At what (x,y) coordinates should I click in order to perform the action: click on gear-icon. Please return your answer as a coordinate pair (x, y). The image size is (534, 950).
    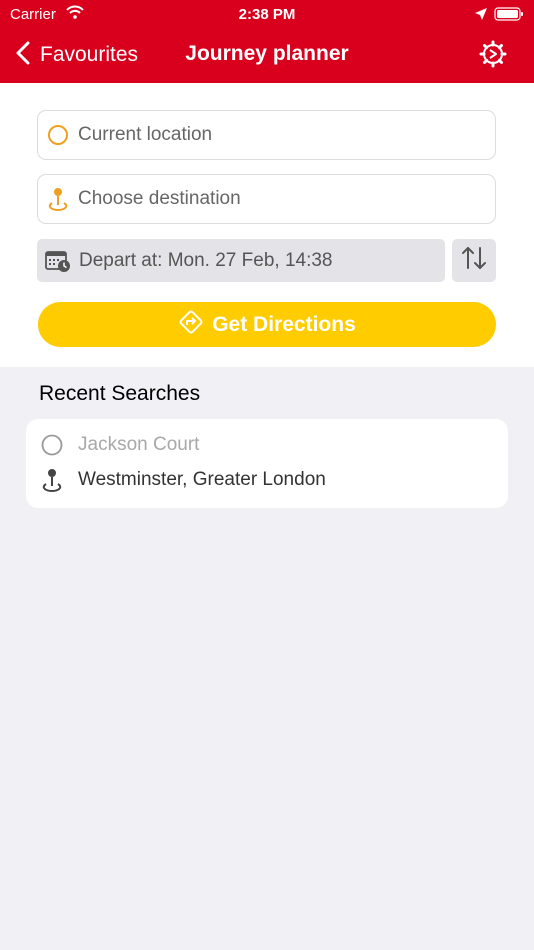
    Looking at the image, I should click on (493, 56).